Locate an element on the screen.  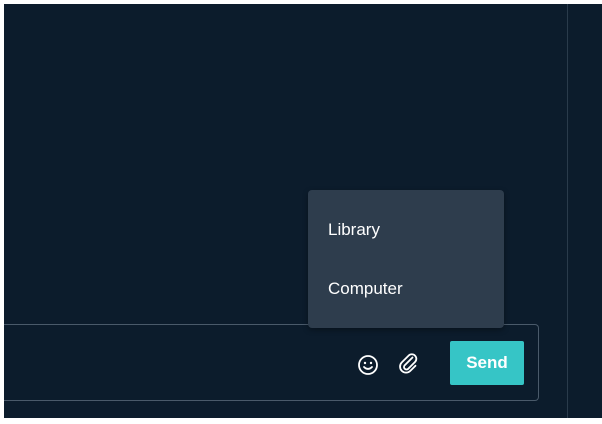
menu-item-library: Library is located at coordinates (406, 230).